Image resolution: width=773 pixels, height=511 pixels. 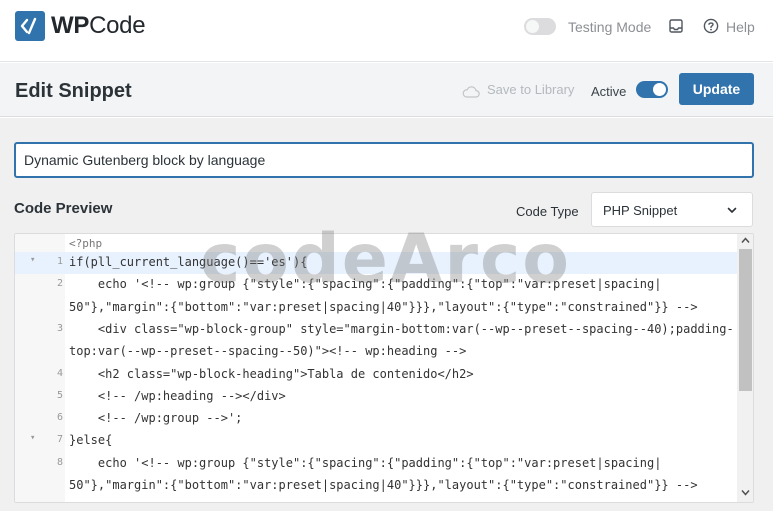 I want to click on code-line: ▾ 1 if(pll_current_language()=='es'){, so click(x=376, y=263).